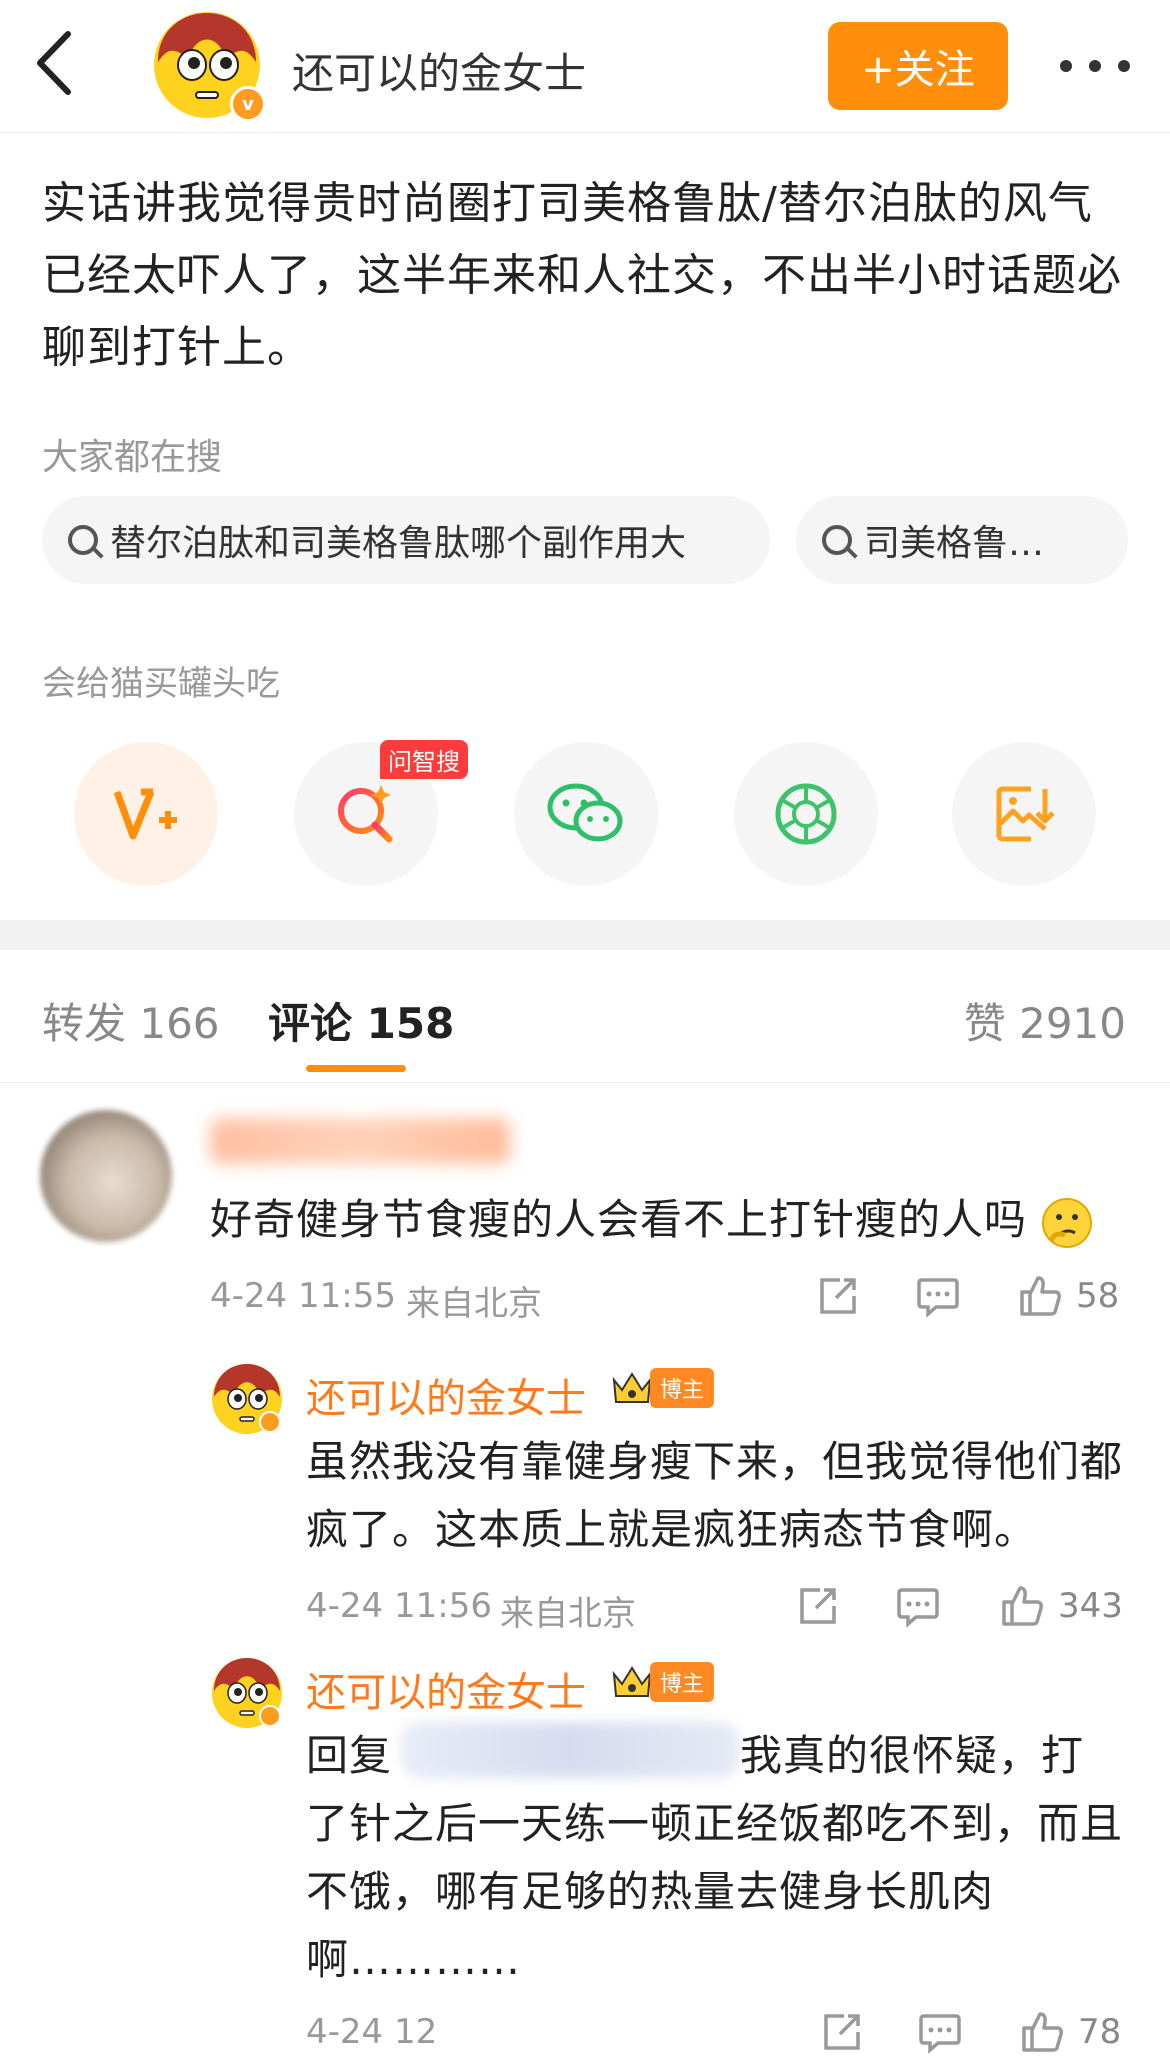 The width and height of the screenshot is (1170, 2069). I want to click on reply-text: 虽然我没有靠健身瘦下来，但我觉得他们都疯了。这本质上就是疯狂病态节食啊。, so click(715, 1495).